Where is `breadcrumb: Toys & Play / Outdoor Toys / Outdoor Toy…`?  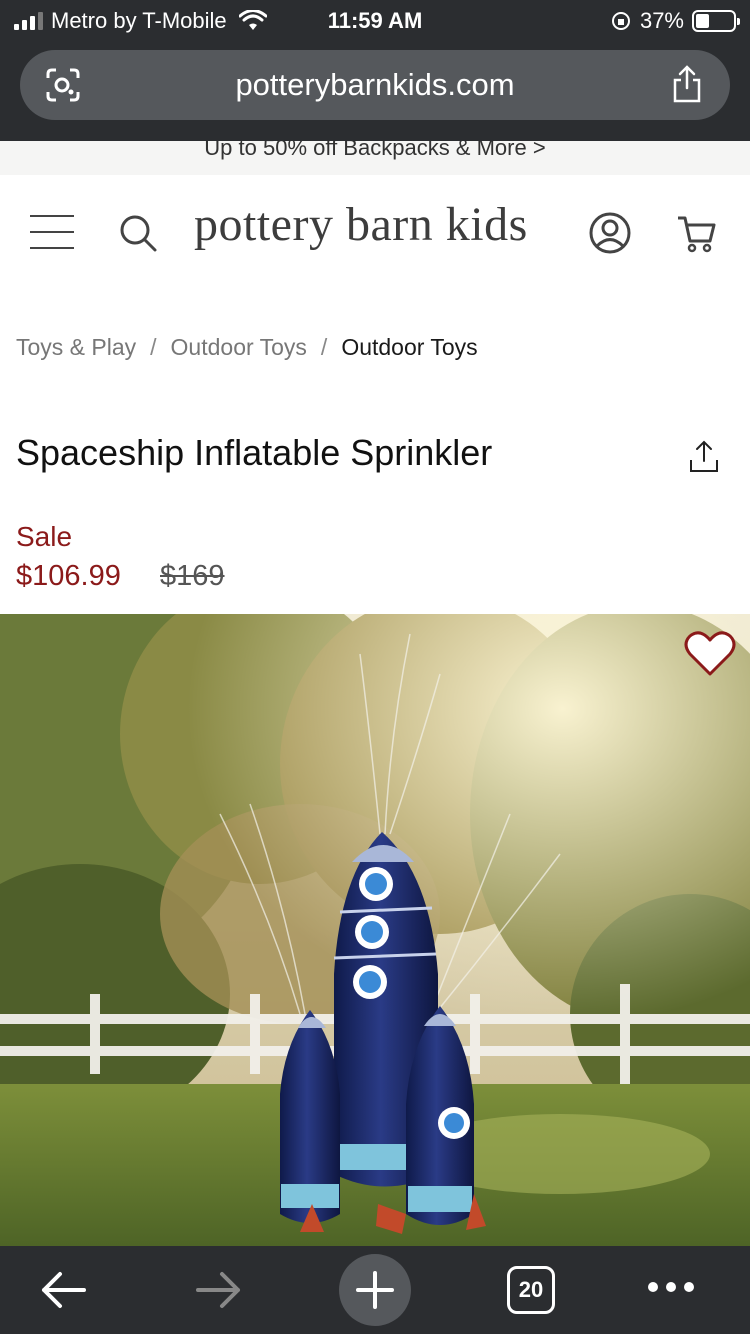 breadcrumb: Toys & Play / Outdoor Toys / Outdoor Toy… is located at coordinates (247, 347).